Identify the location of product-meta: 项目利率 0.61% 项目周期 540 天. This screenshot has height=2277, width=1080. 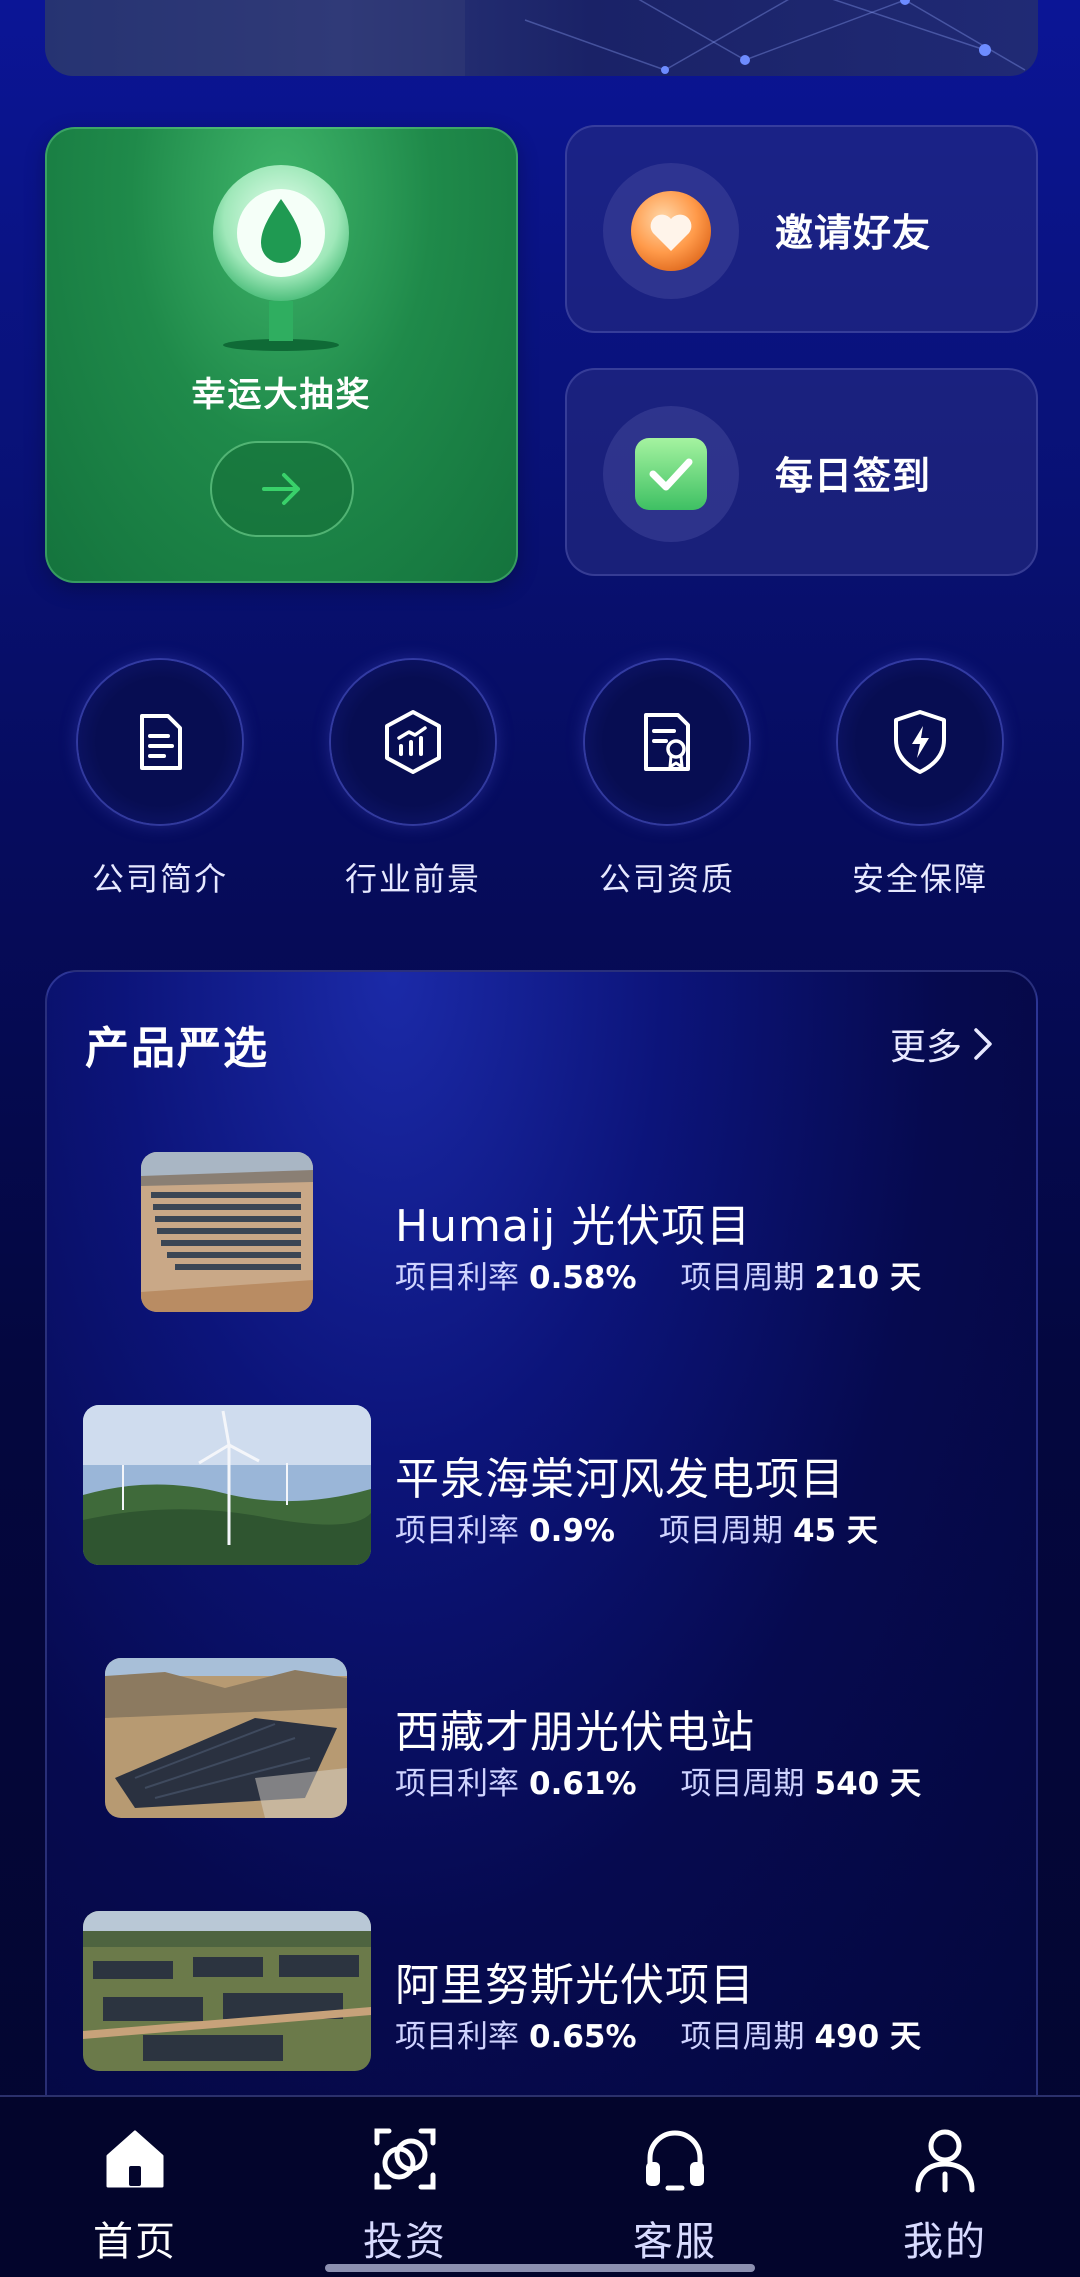
(658, 1784).